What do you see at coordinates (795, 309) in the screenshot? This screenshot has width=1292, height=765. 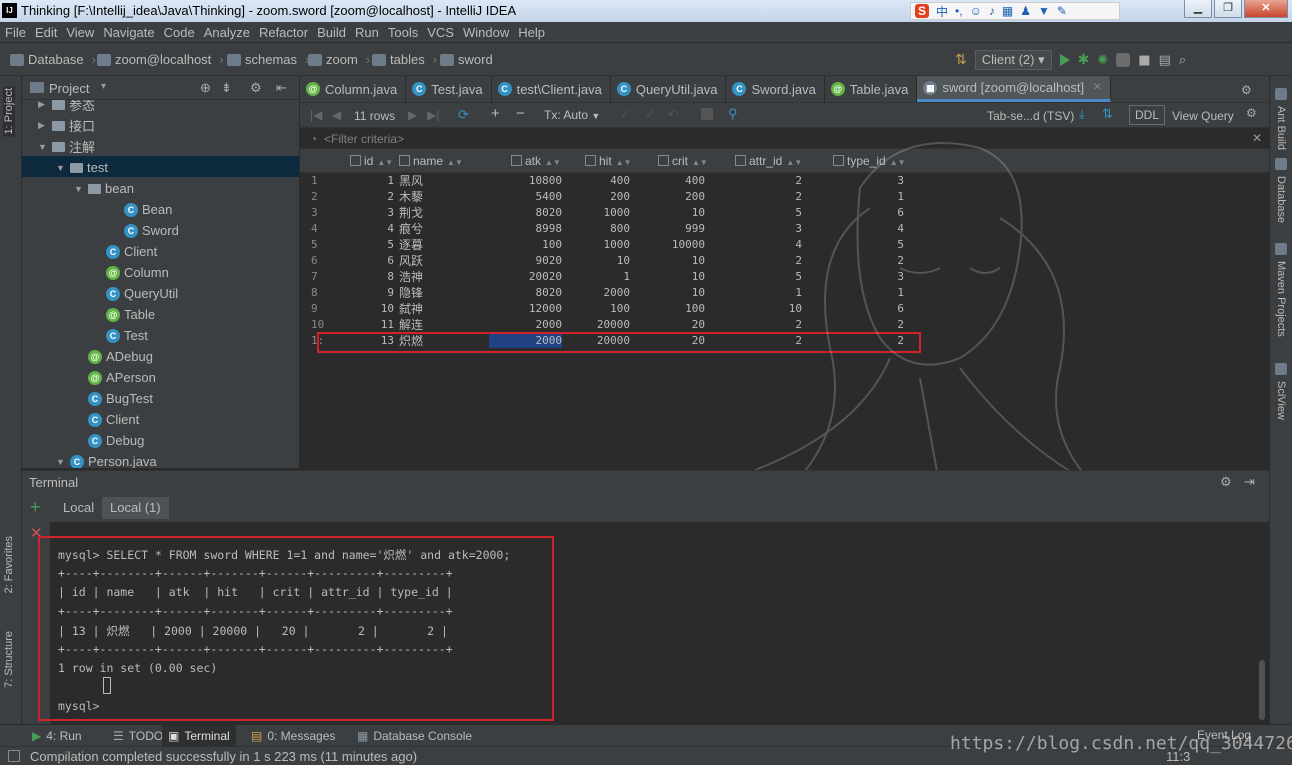 I see `cell-attr-id: 10` at bounding box center [795, 309].